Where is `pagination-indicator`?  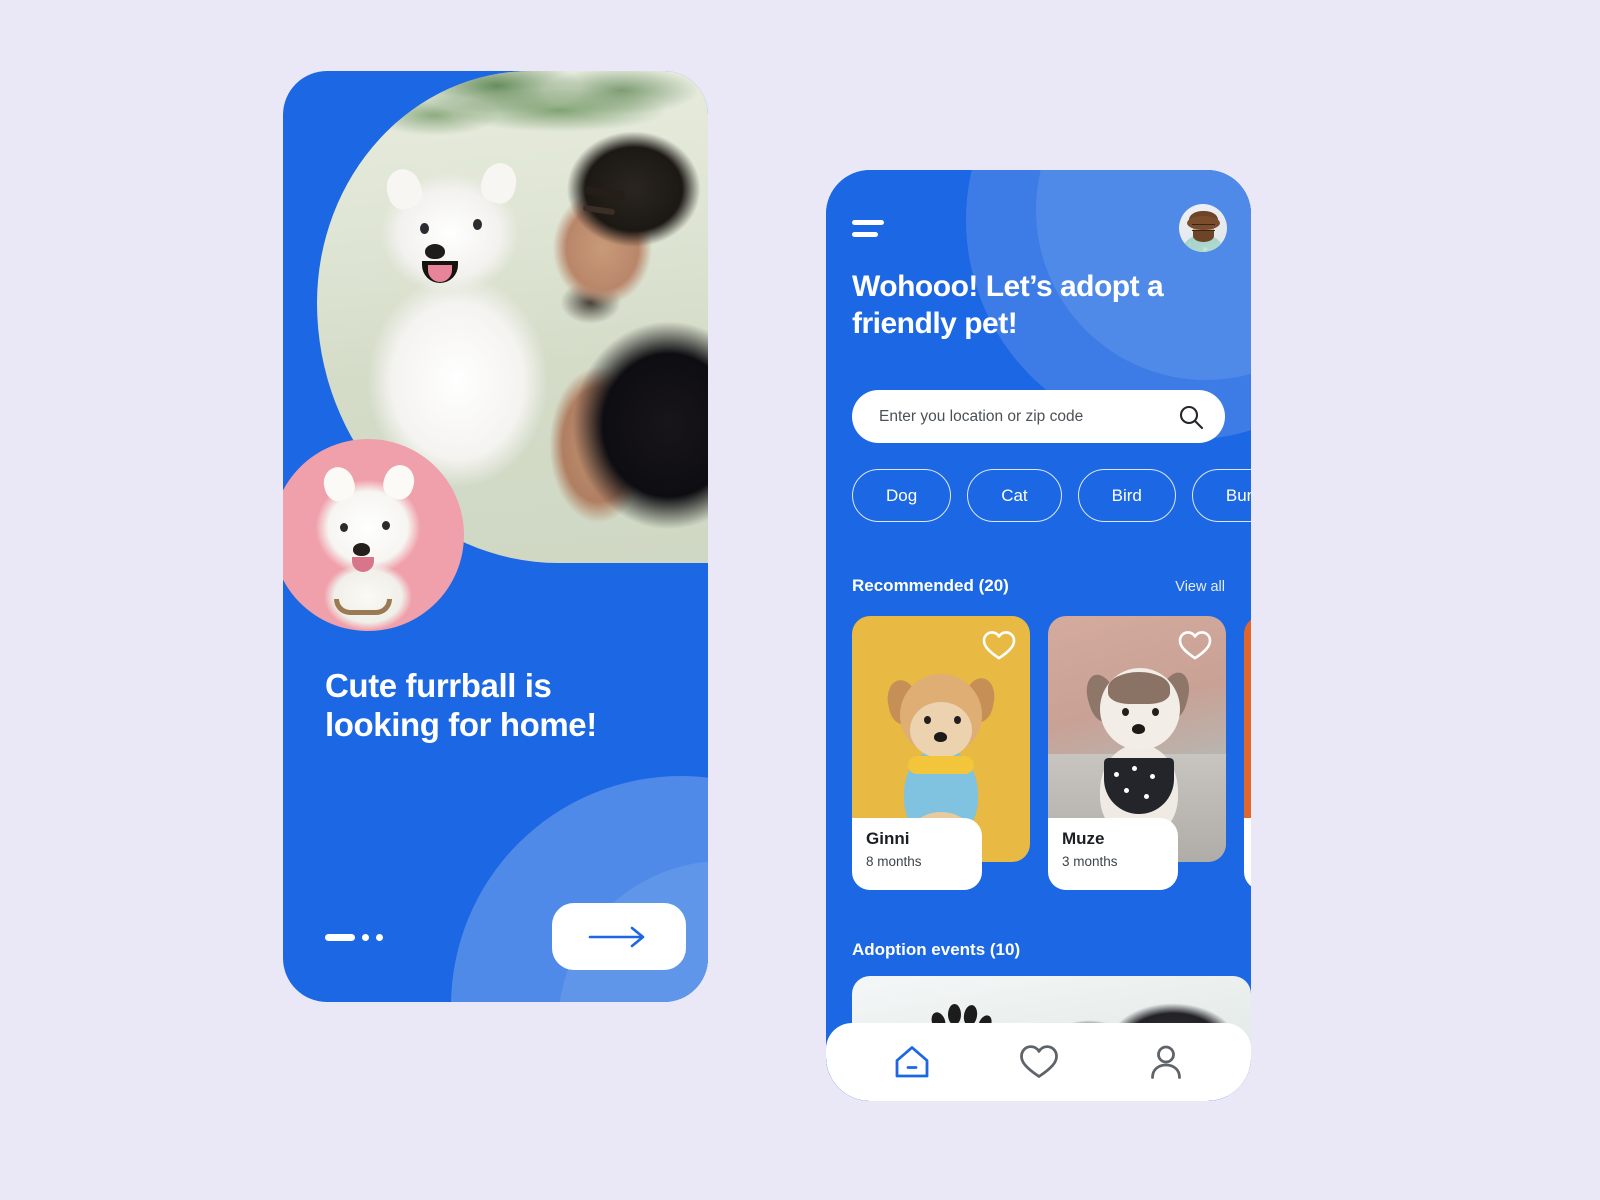
pagination-indicator is located at coordinates (354, 937).